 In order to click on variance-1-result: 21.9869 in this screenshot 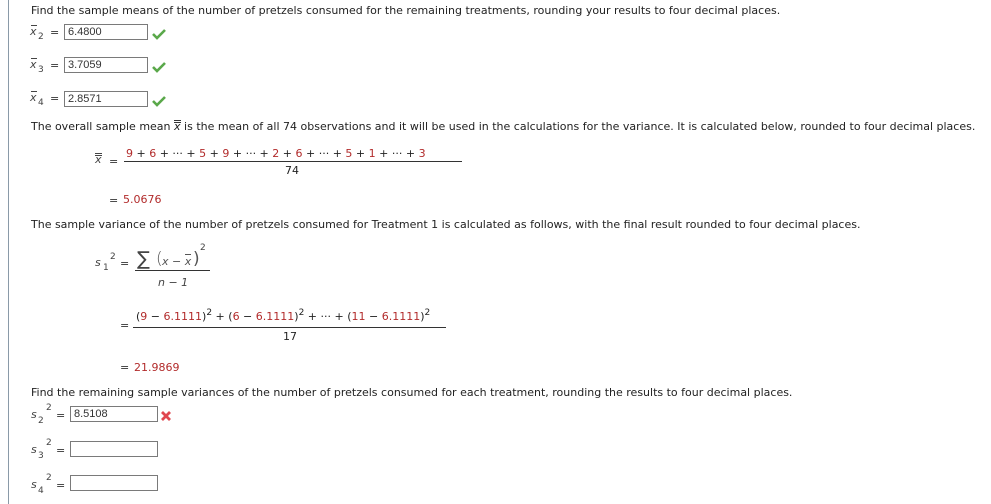, I will do `click(157, 367)`.